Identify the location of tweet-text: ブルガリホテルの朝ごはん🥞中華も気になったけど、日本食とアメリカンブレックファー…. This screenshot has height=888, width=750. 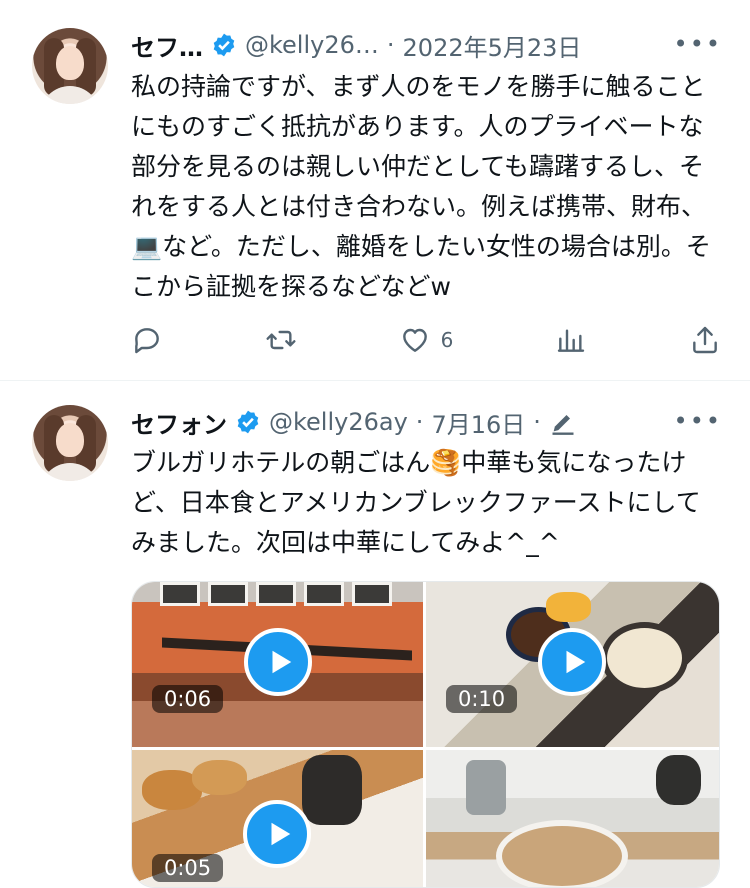
(416, 502).